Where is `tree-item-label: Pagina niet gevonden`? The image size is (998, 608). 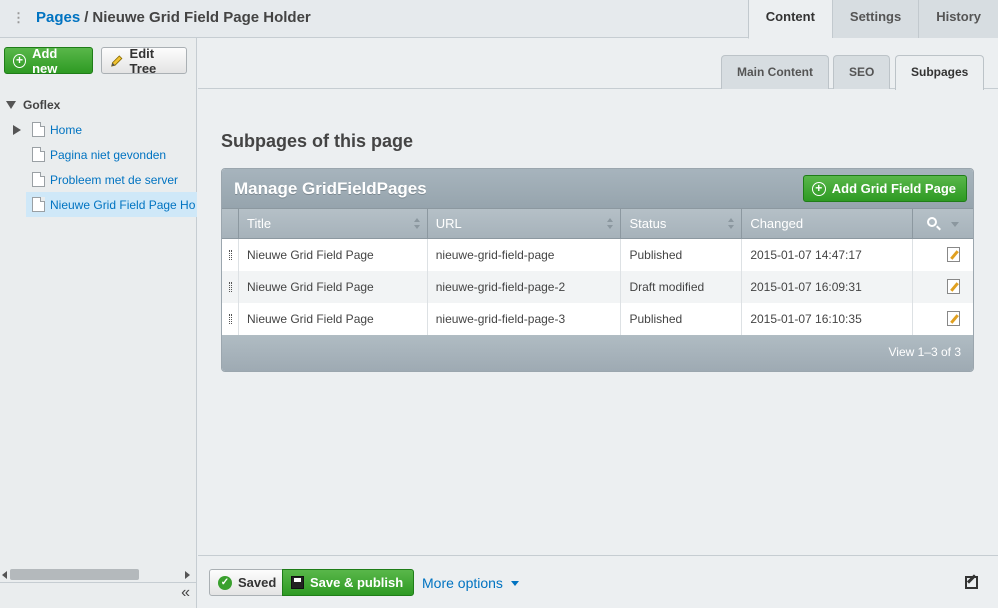
tree-item-label: Pagina niet gevonden is located at coordinates (108, 154).